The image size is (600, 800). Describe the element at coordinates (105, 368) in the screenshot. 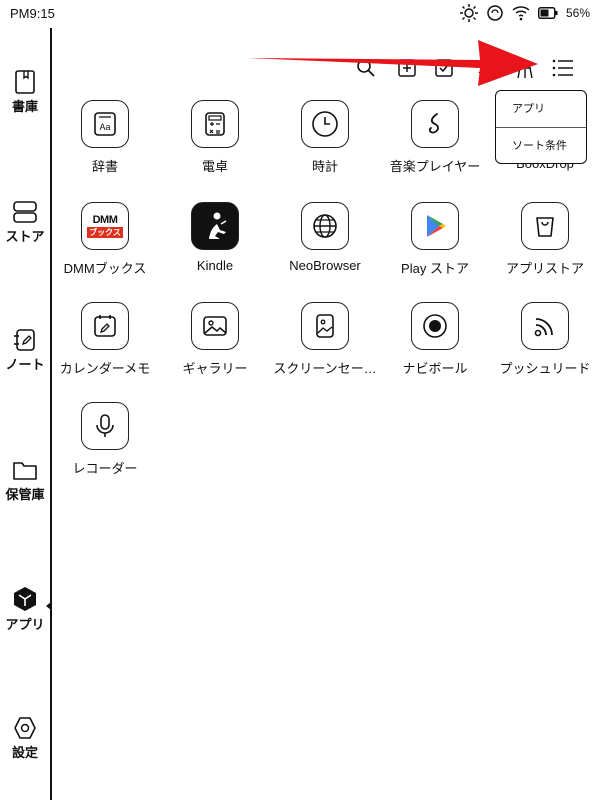

I see `app-label: カレンダーメモ` at that location.